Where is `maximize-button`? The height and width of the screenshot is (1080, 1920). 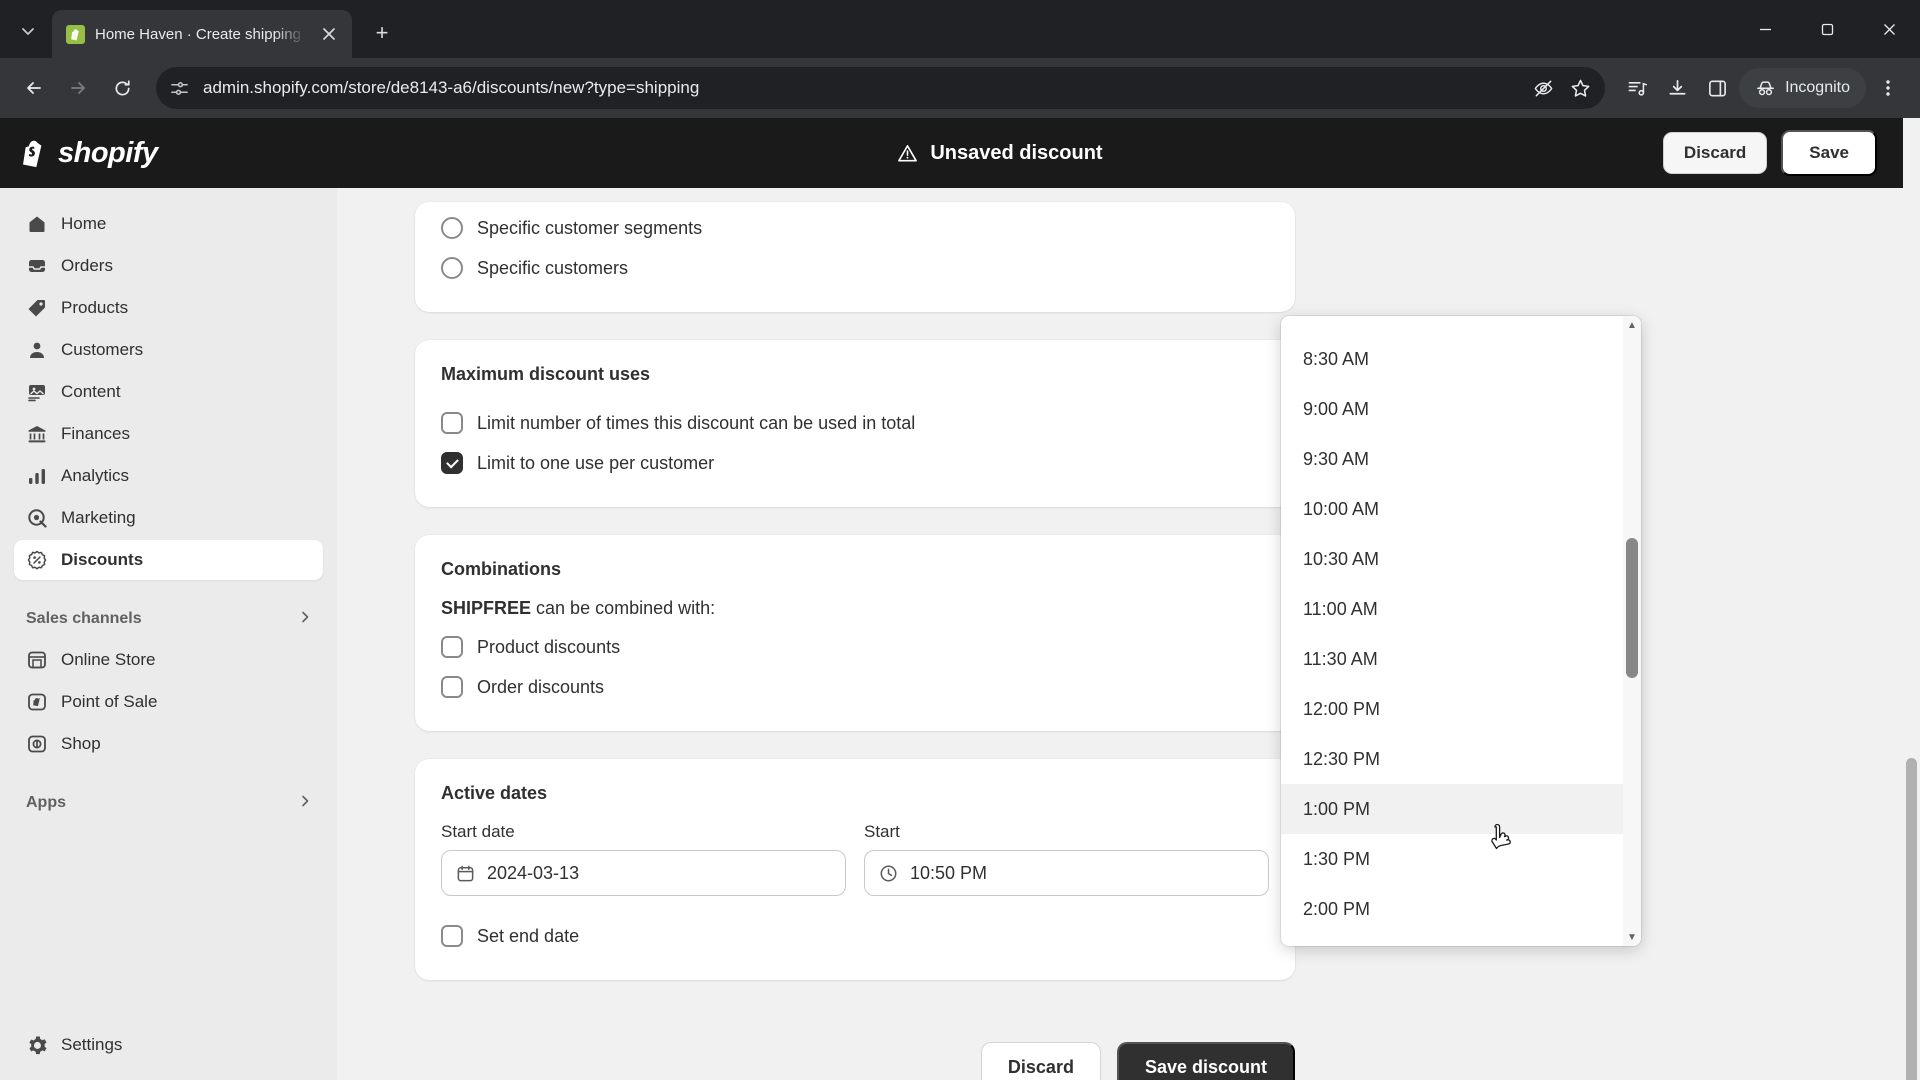
maximize-button is located at coordinates (1827, 29).